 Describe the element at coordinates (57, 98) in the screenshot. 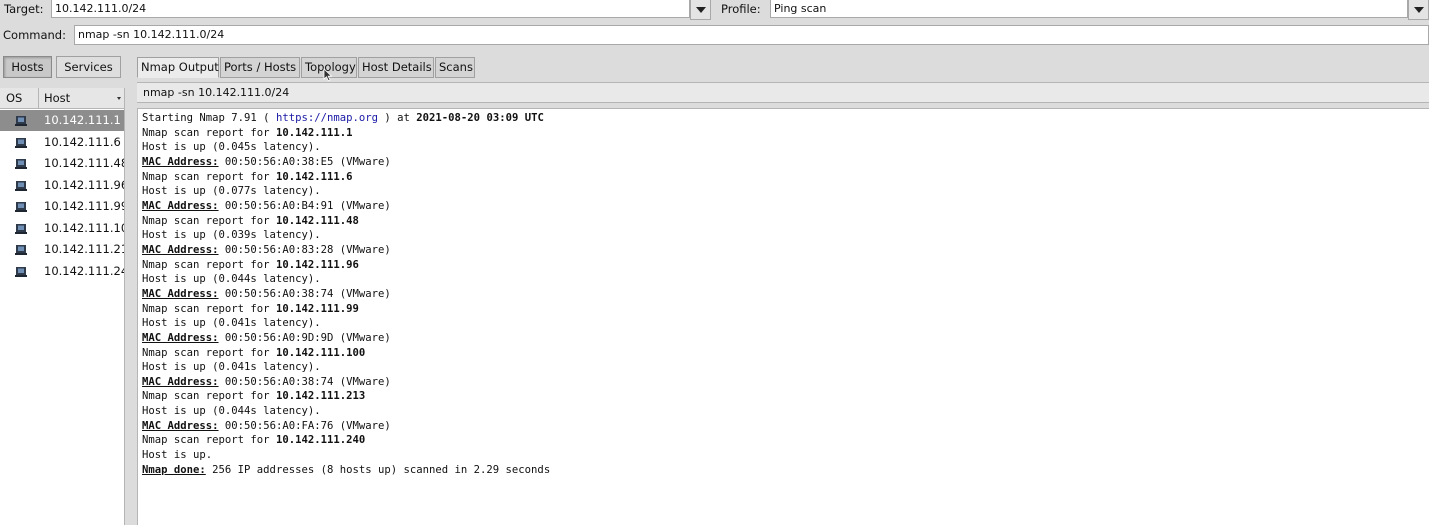

I see `column-header-host-label: Host` at that location.